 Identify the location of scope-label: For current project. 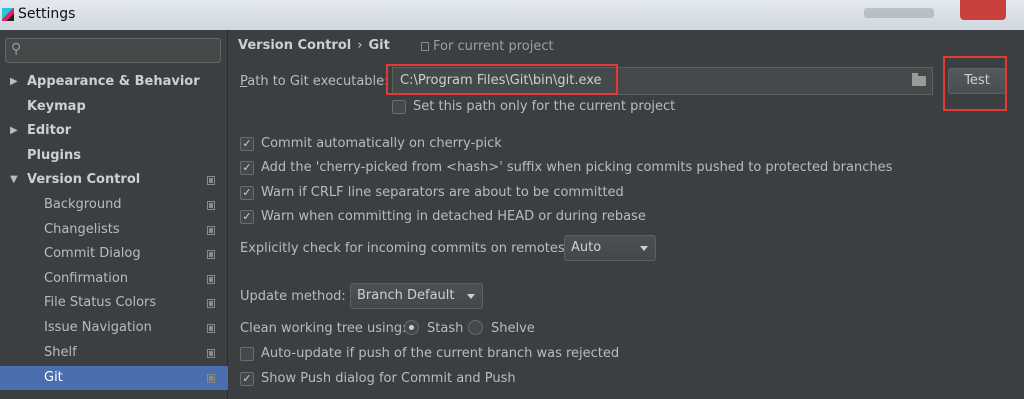
(487, 46).